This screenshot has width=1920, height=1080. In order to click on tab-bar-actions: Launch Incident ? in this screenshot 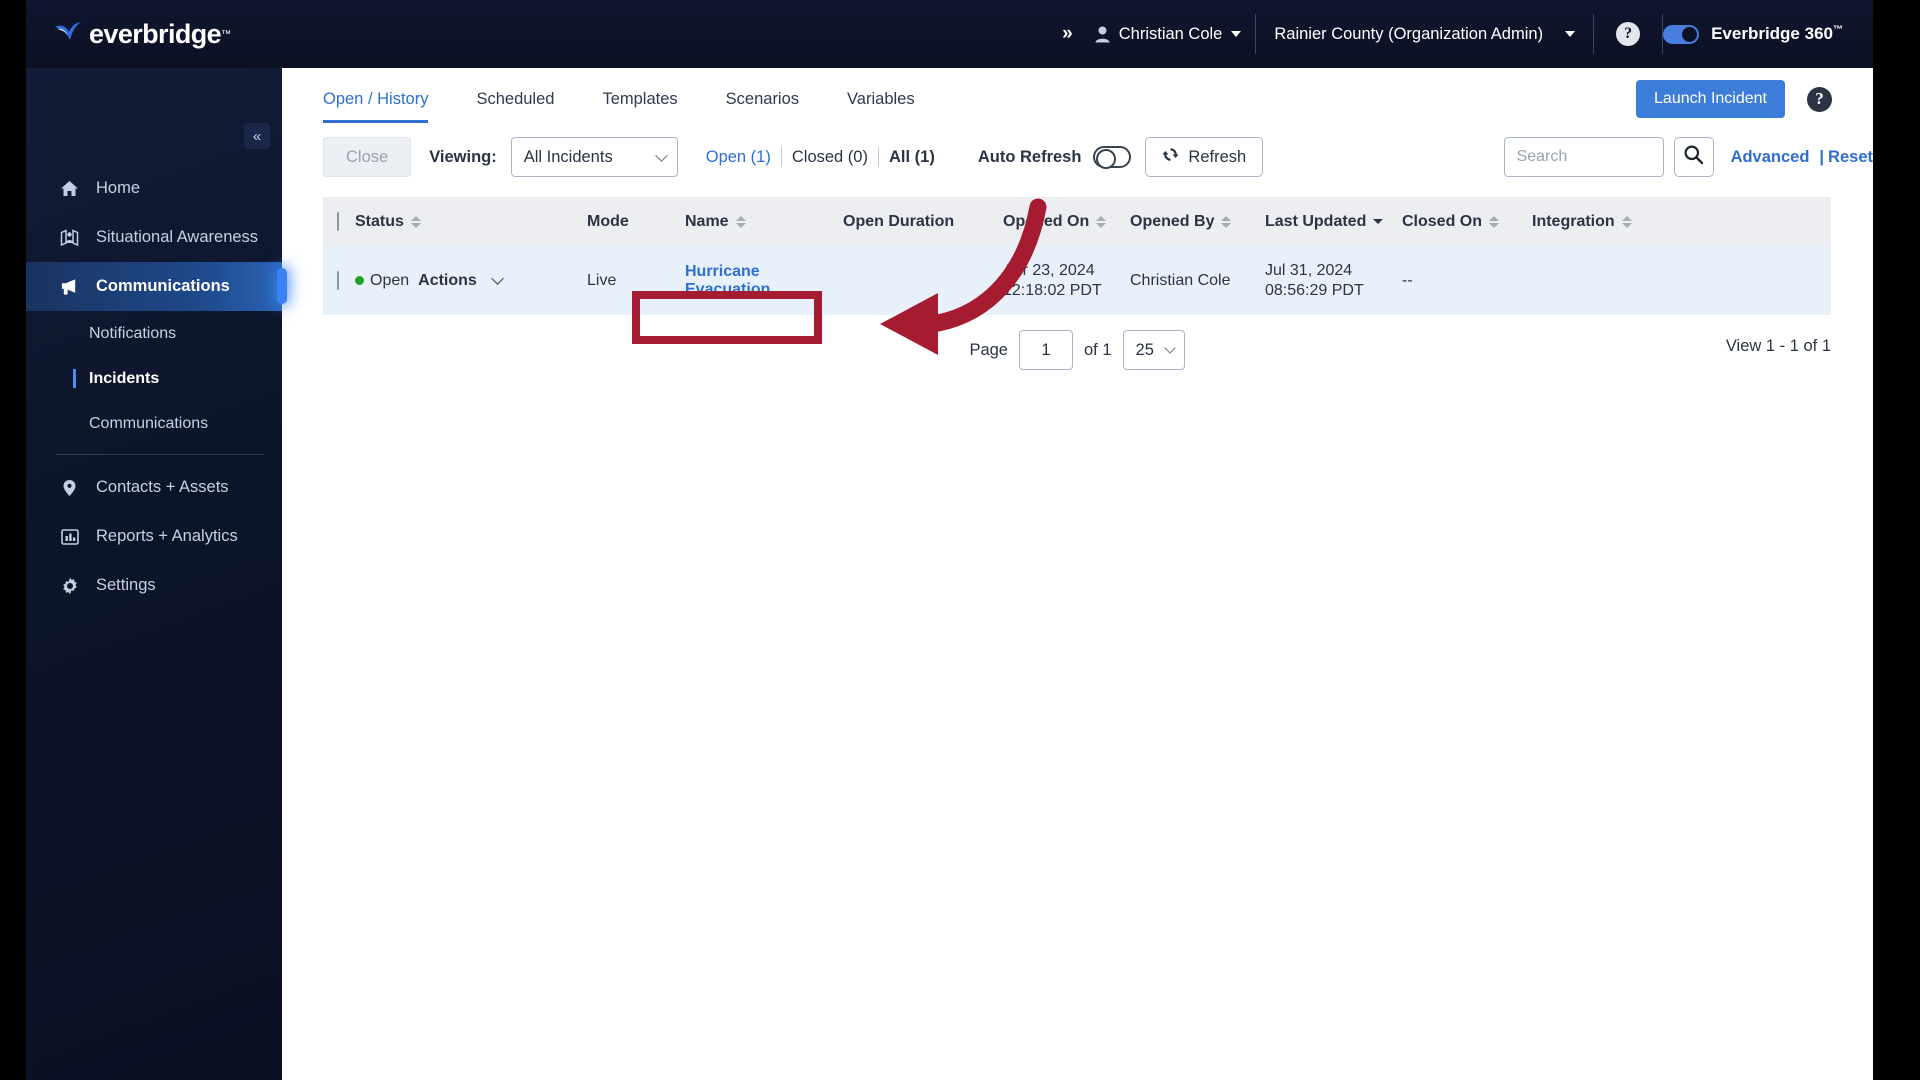, I will do `click(1734, 99)`.